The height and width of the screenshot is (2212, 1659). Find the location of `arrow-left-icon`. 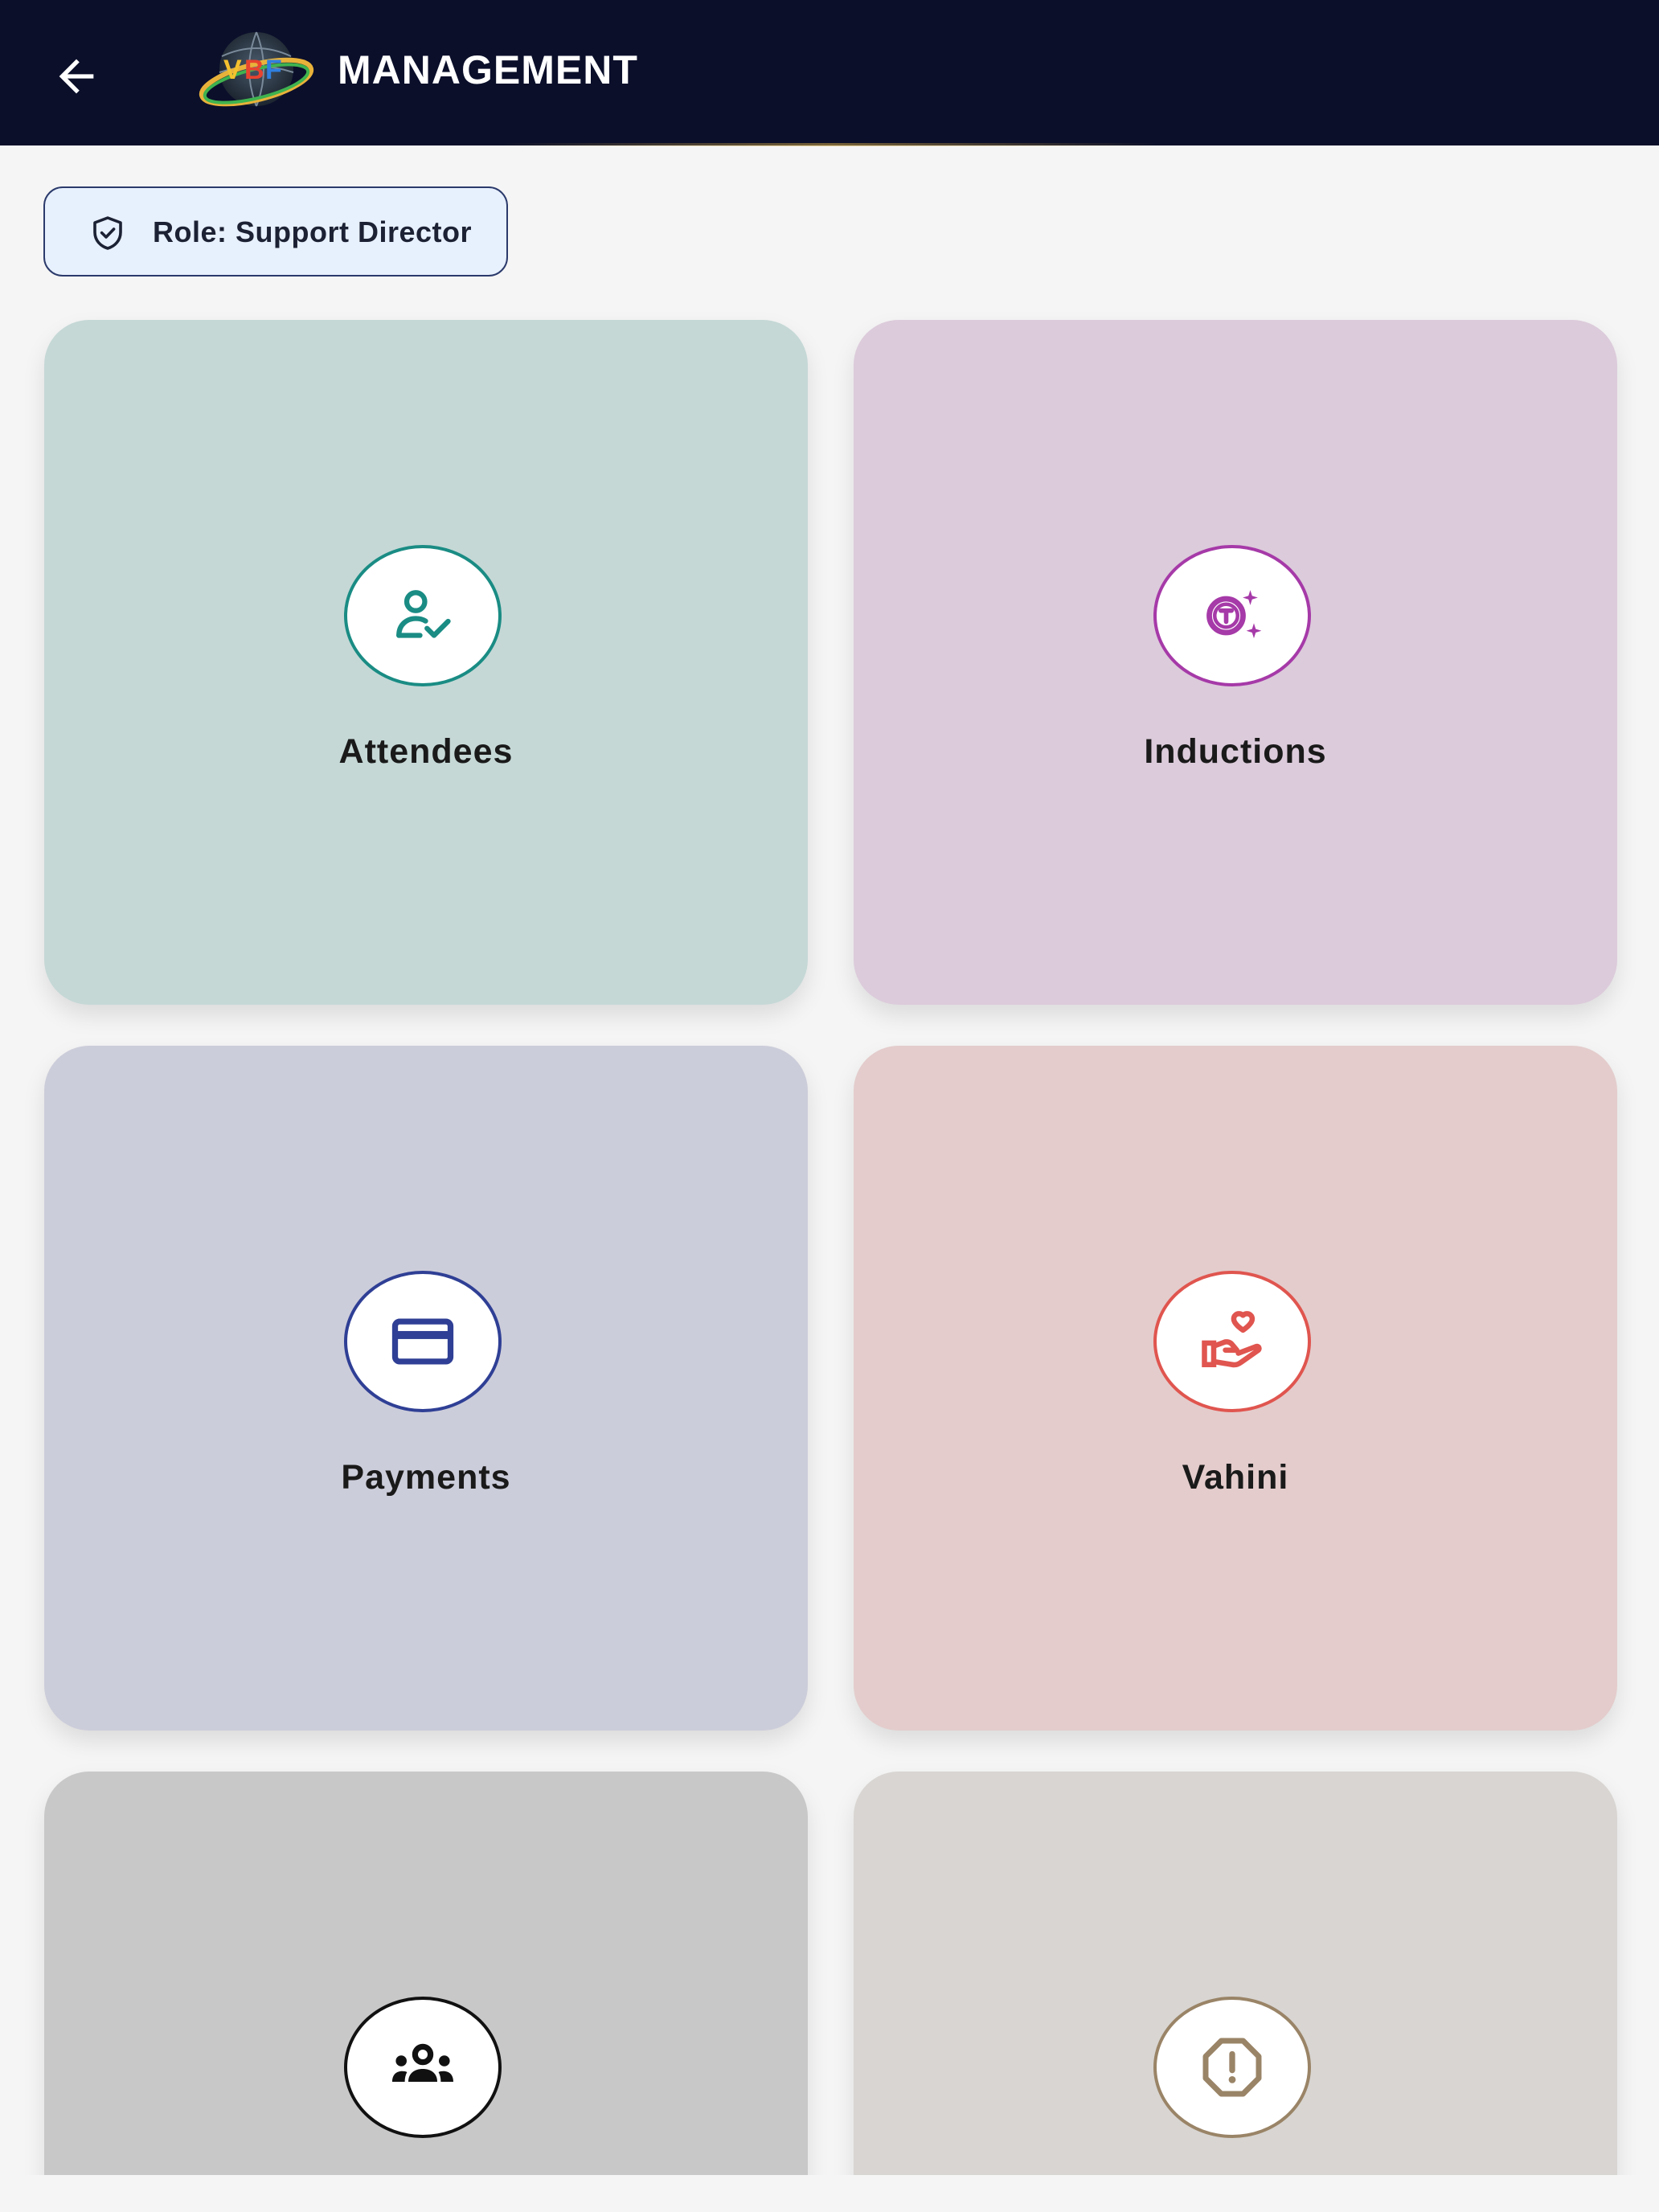

arrow-left-icon is located at coordinates (76, 76).